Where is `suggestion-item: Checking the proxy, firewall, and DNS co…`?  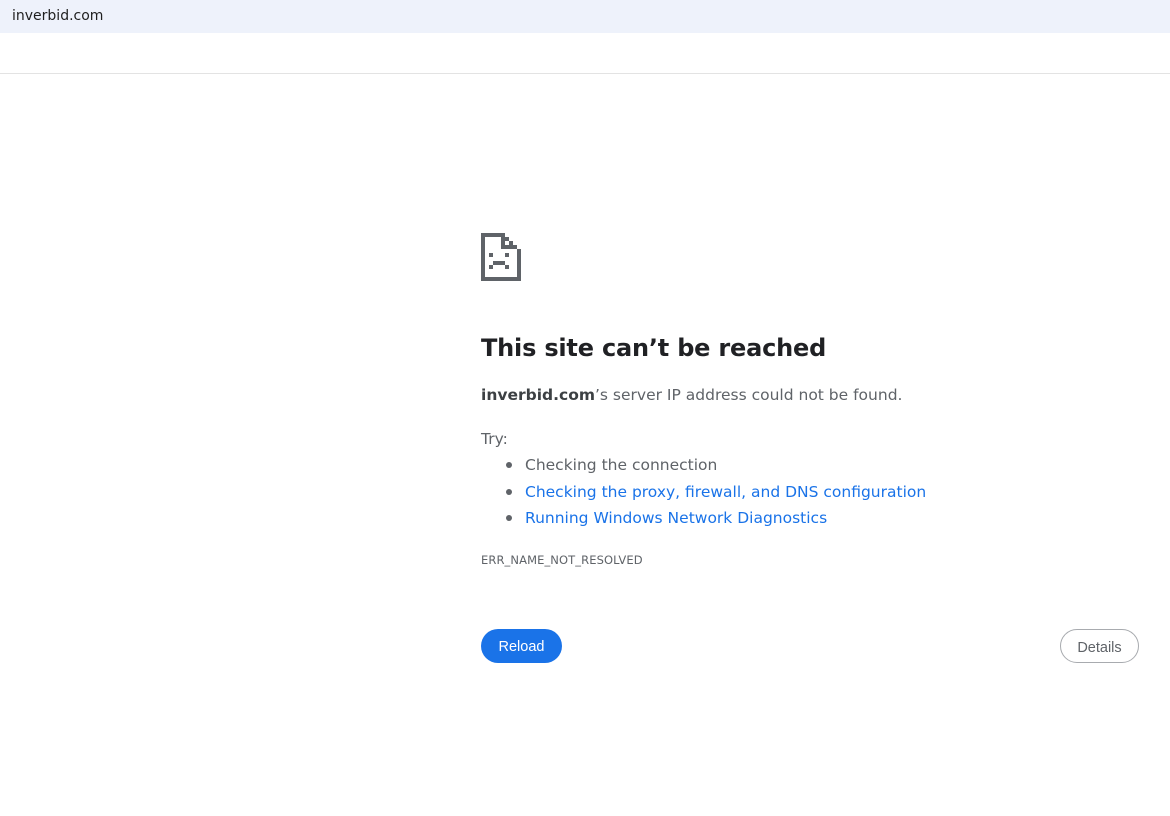
suggestion-item: Checking the proxy, firewall, and DNS co… is located at coordinates (703, 495).